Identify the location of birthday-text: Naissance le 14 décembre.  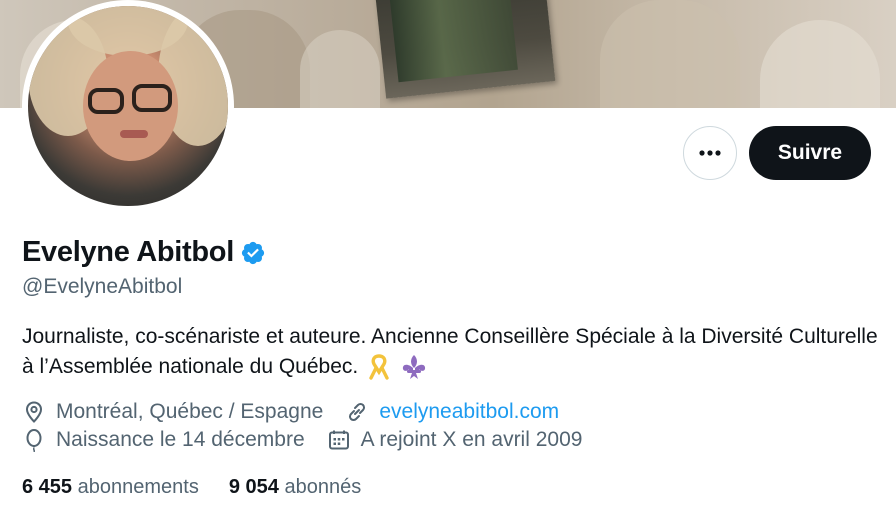
(180, 439).